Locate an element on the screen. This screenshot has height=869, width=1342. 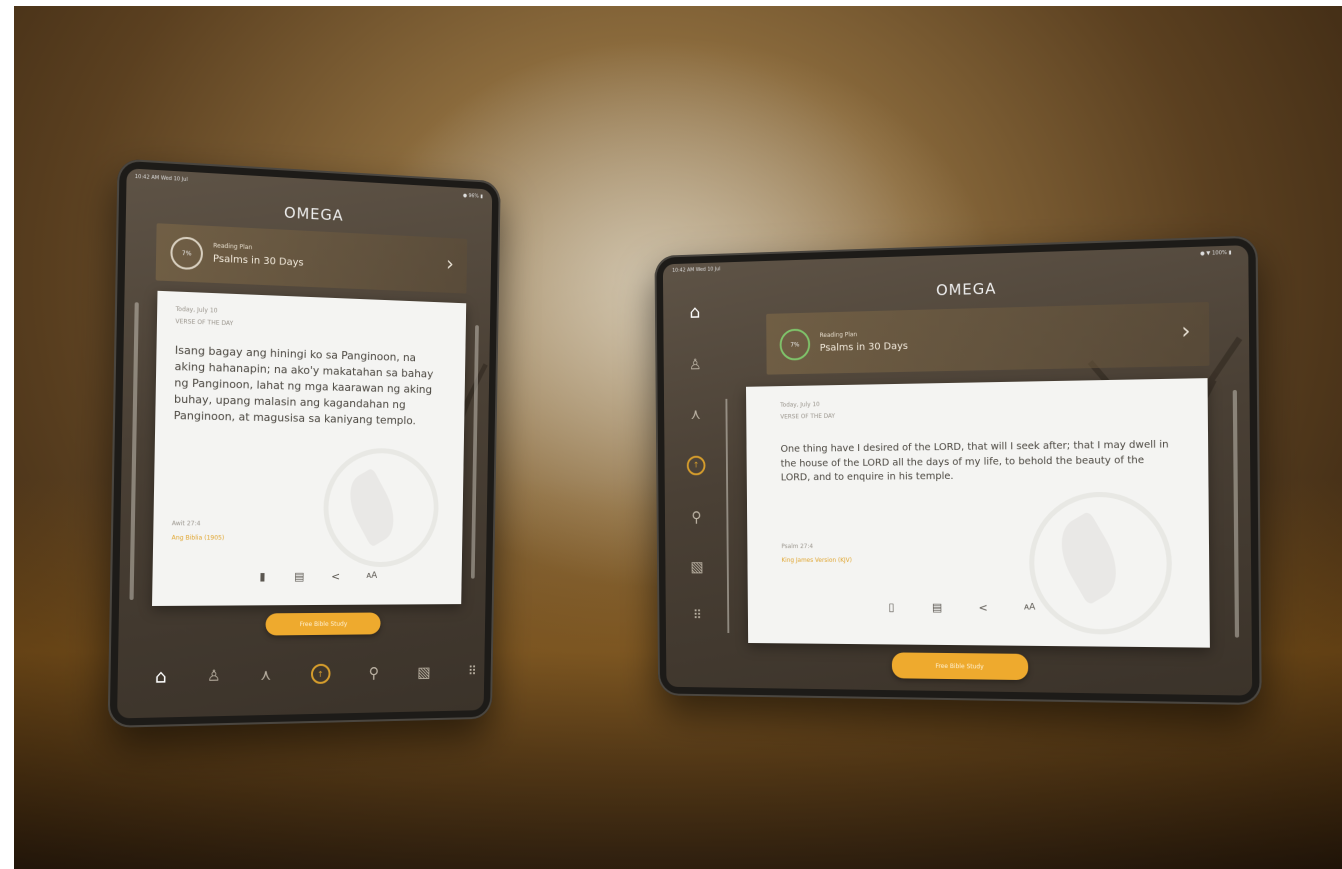
verse-reference: Psalm 27:4 is located at coordinates (797, 547).